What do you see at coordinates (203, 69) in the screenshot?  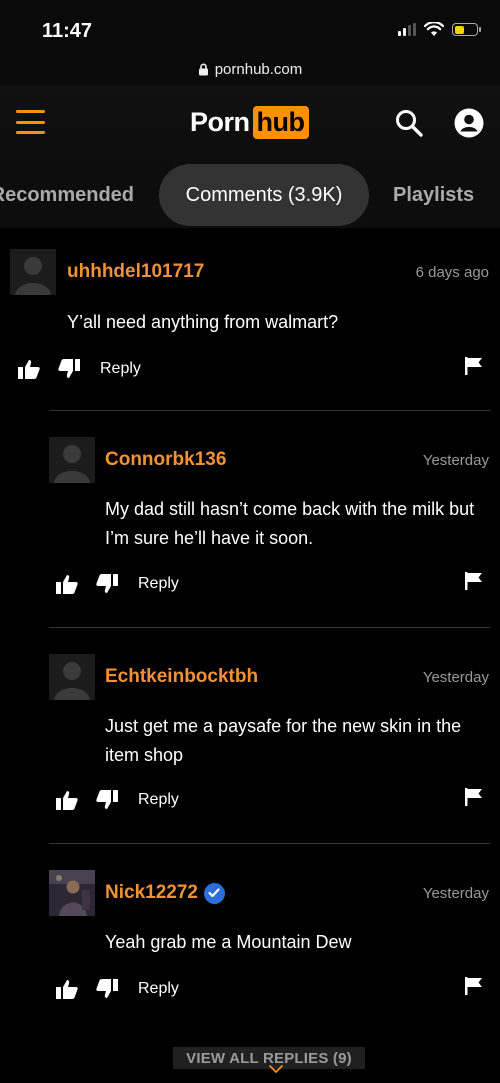 I see `lock-icon` at bounding box center [203, 69].